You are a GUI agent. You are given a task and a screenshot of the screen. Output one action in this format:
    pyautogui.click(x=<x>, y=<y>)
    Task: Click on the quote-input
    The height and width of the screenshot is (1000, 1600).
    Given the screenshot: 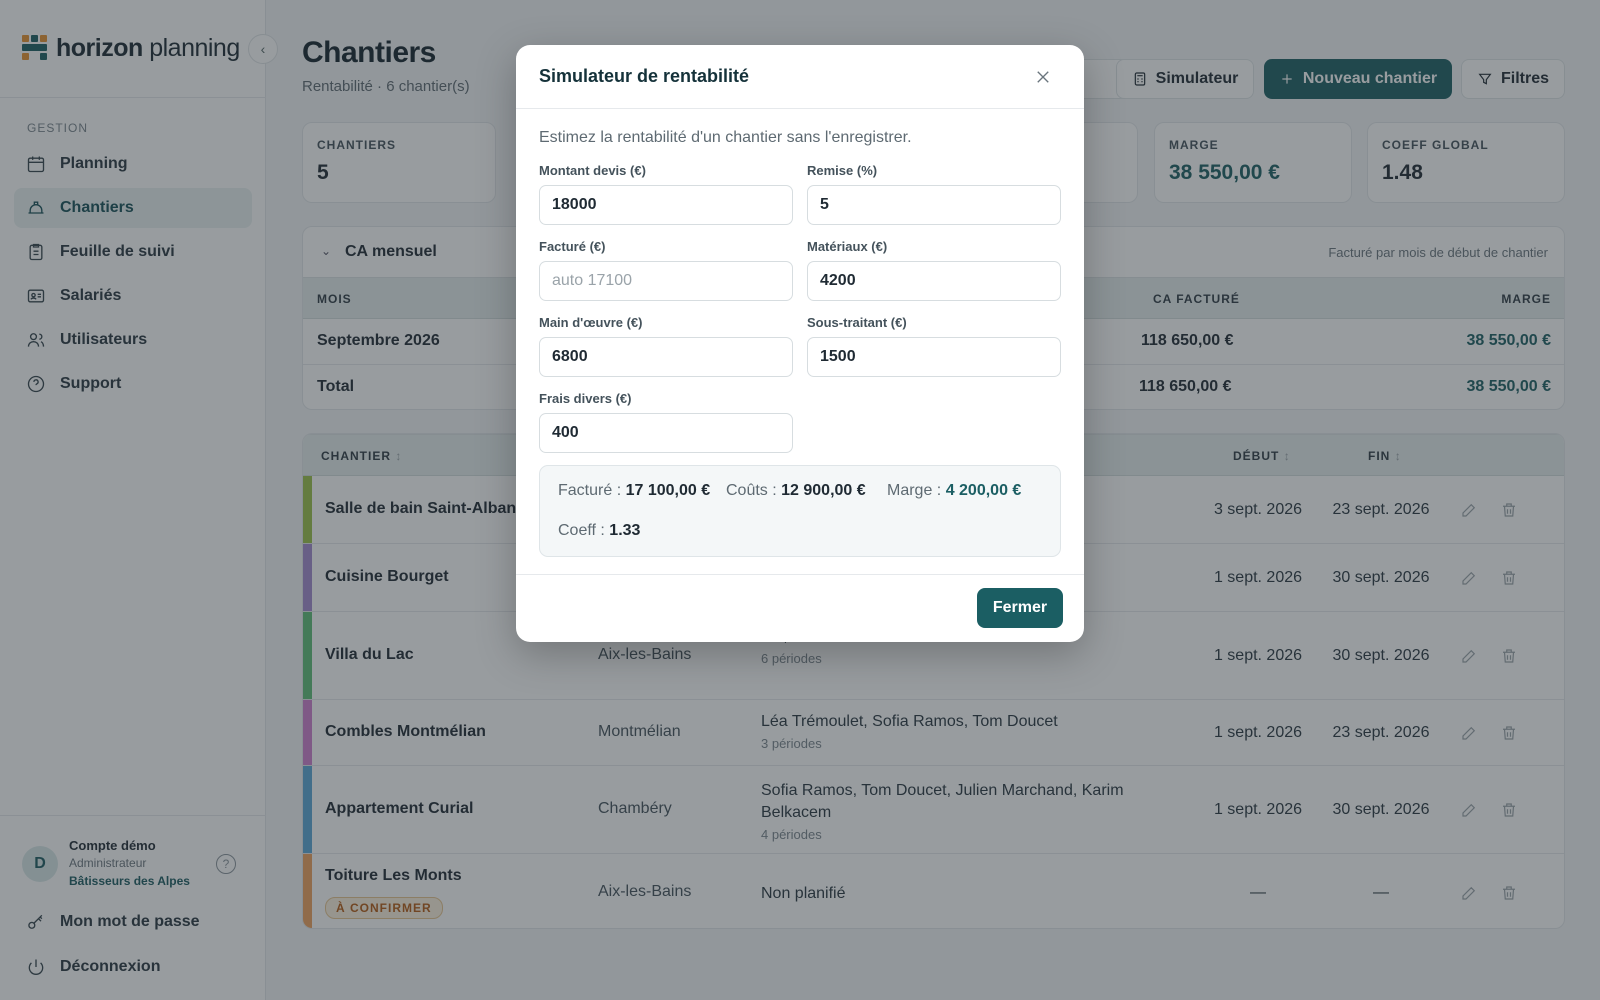 What is the action you would take?
    pyautogui.click(x=666, y=205)
    